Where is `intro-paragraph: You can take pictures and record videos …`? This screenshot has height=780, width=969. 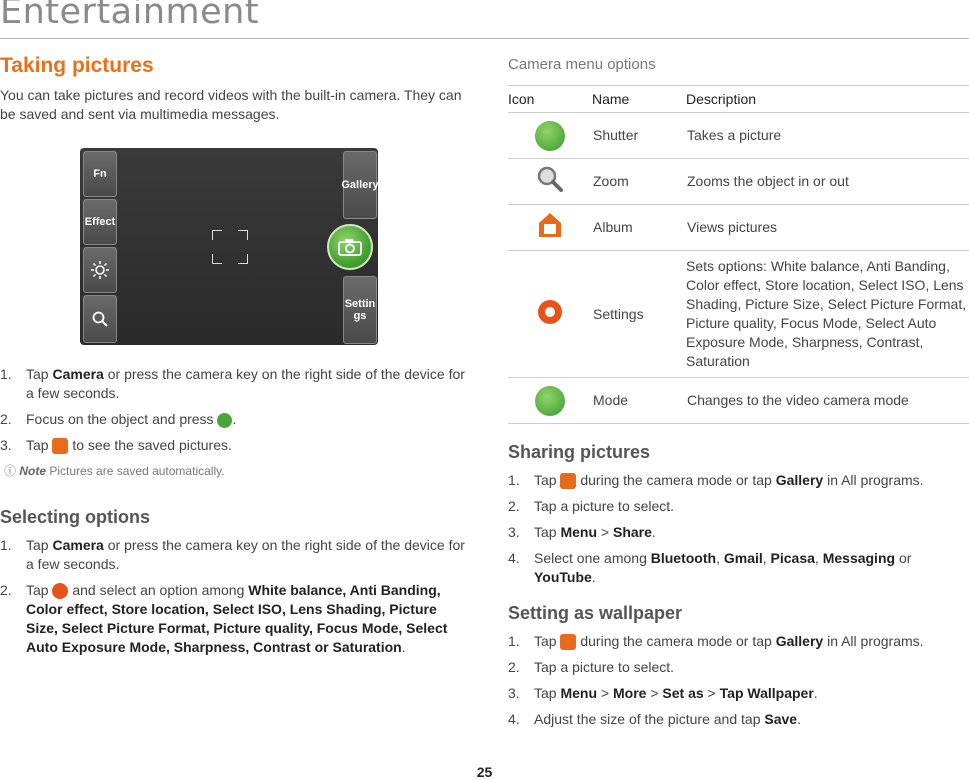
intro-paragraph: You can take pictures and record videos … is located at coordinates (231, 104).